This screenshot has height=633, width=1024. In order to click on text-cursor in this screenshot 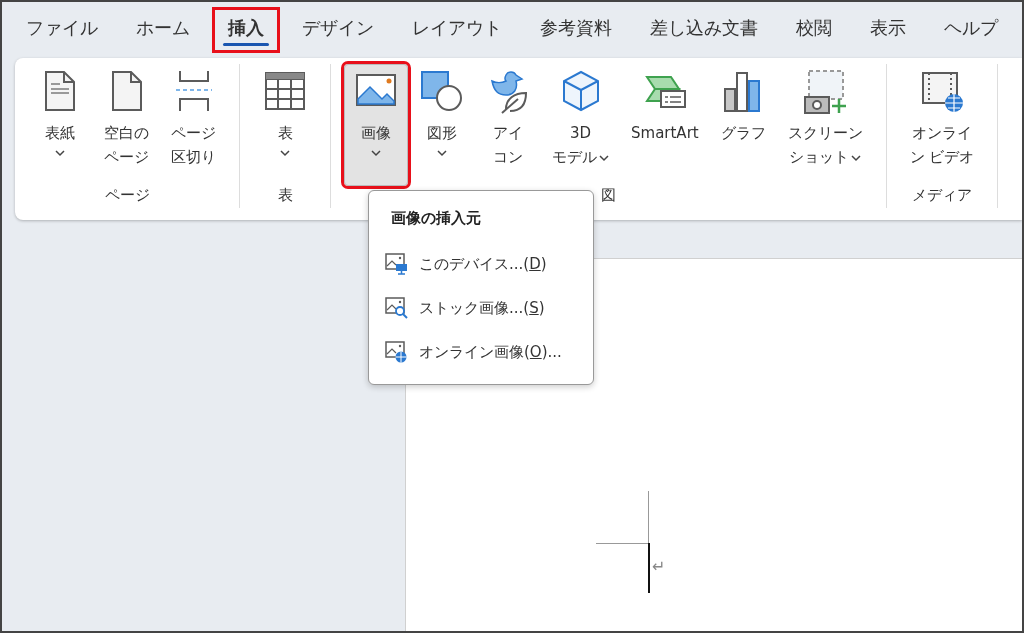, I will do `click(649, 568)`.